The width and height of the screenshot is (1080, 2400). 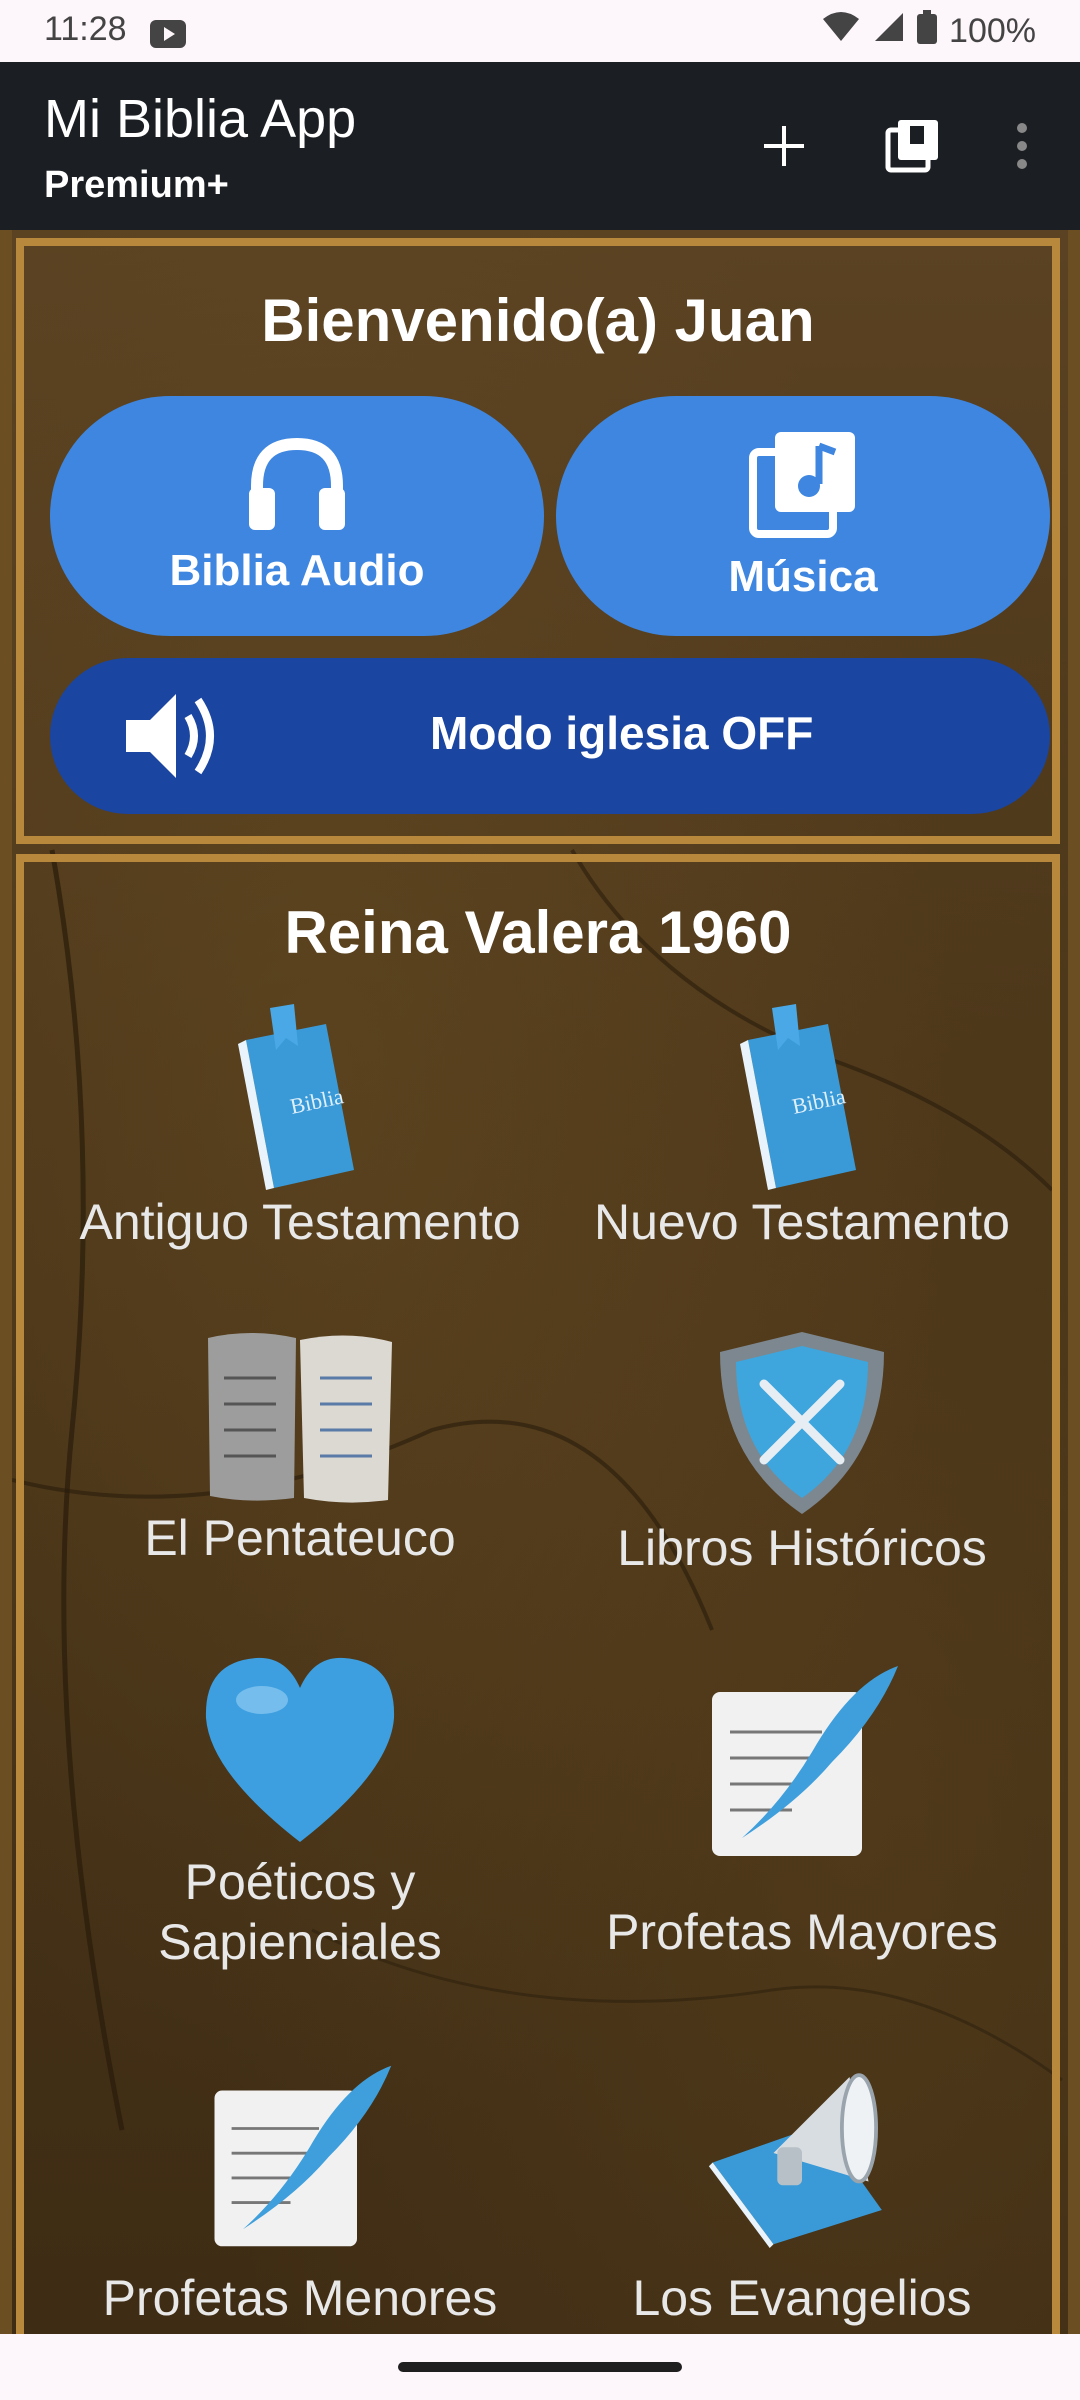 I want to click on tile-label: Antiguo Testamento, so click(x=300, y=1222).